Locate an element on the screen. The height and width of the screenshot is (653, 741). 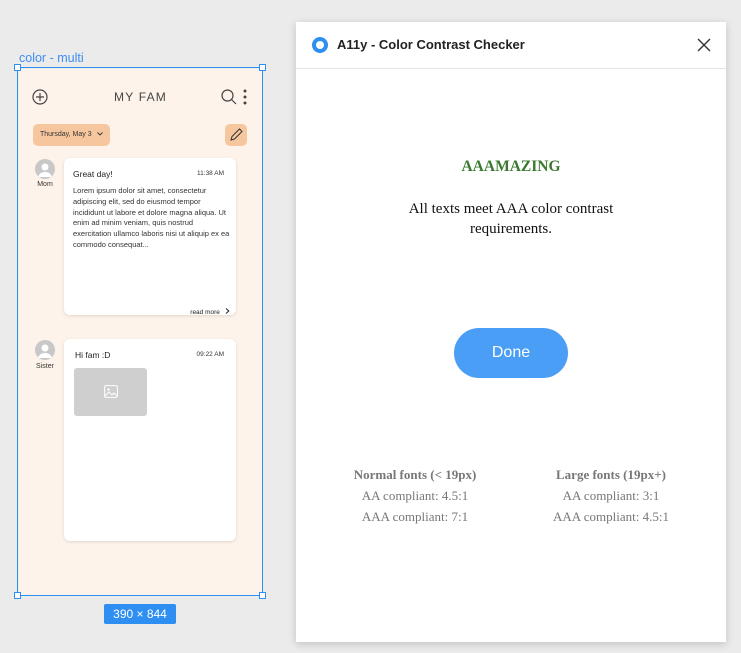
result-heading: AAAMAZING is located at coordinates (511, 166).